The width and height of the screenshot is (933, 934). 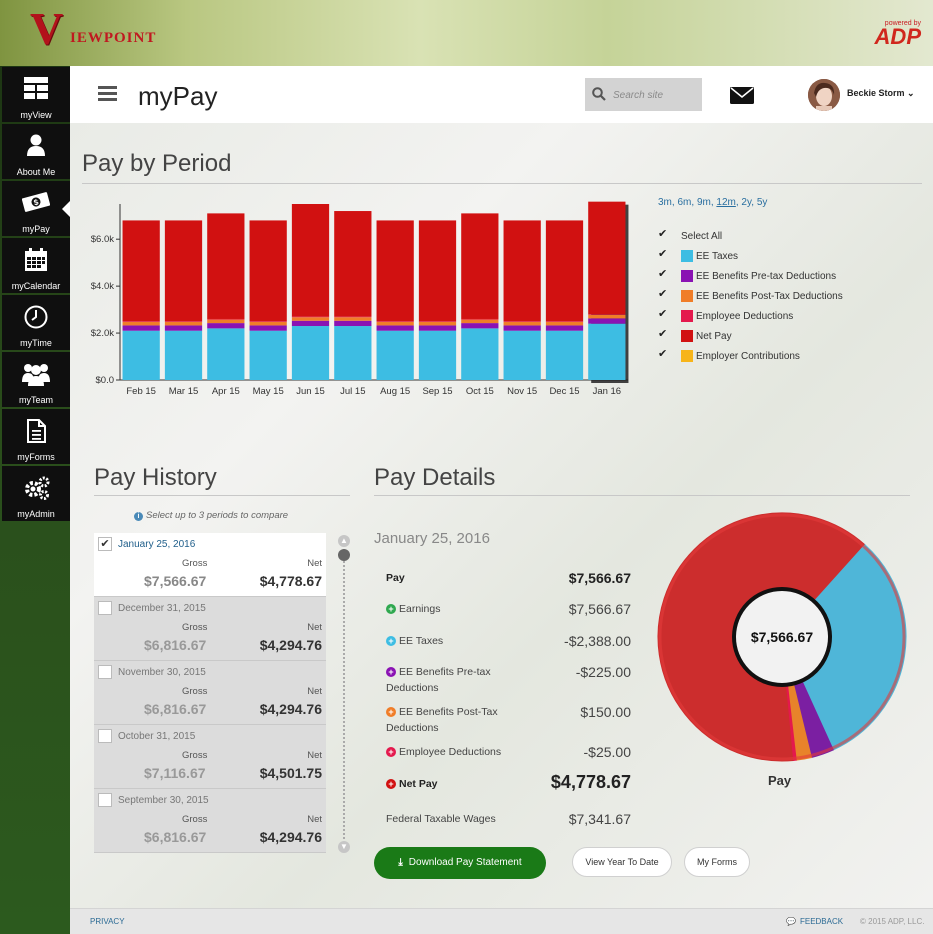 I want to click on range-option-12m: 12m, so click(x=725, y=202).